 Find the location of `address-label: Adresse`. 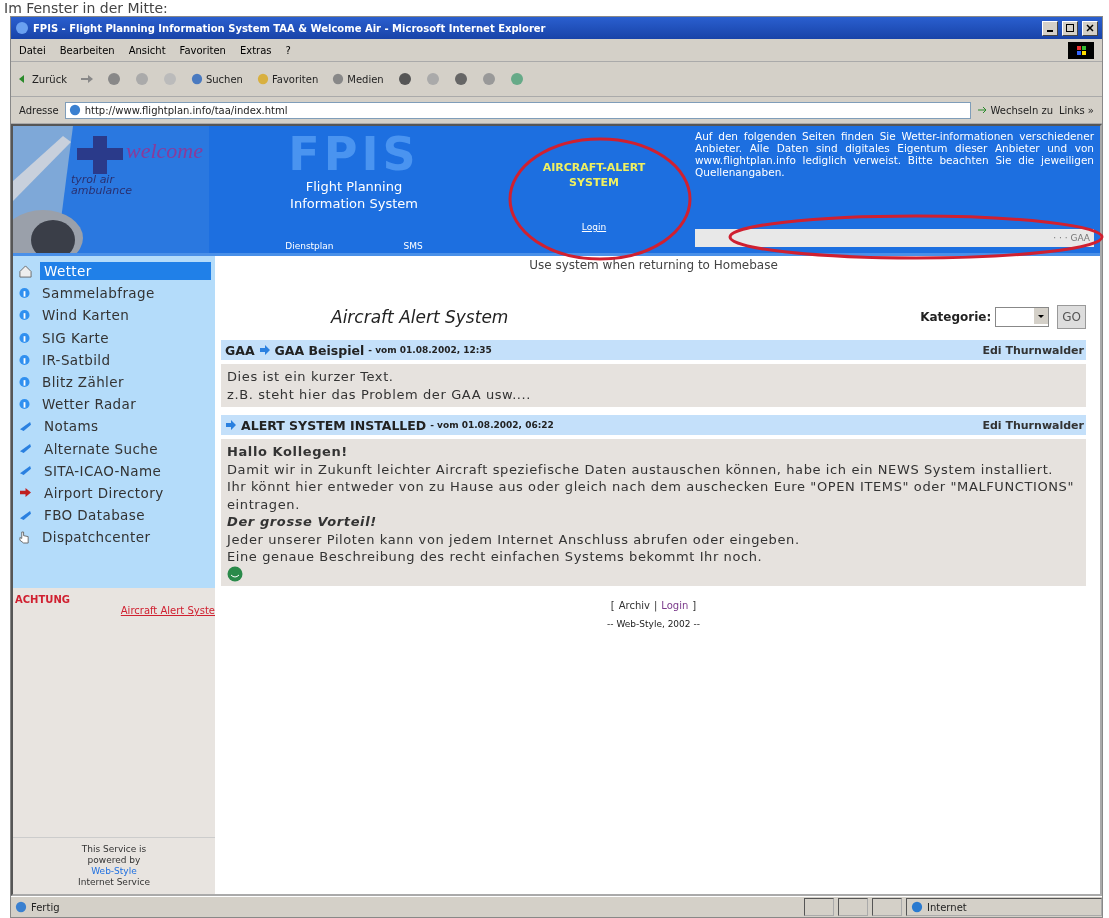

address-label: Adresse is located at coordinates (39, 110).